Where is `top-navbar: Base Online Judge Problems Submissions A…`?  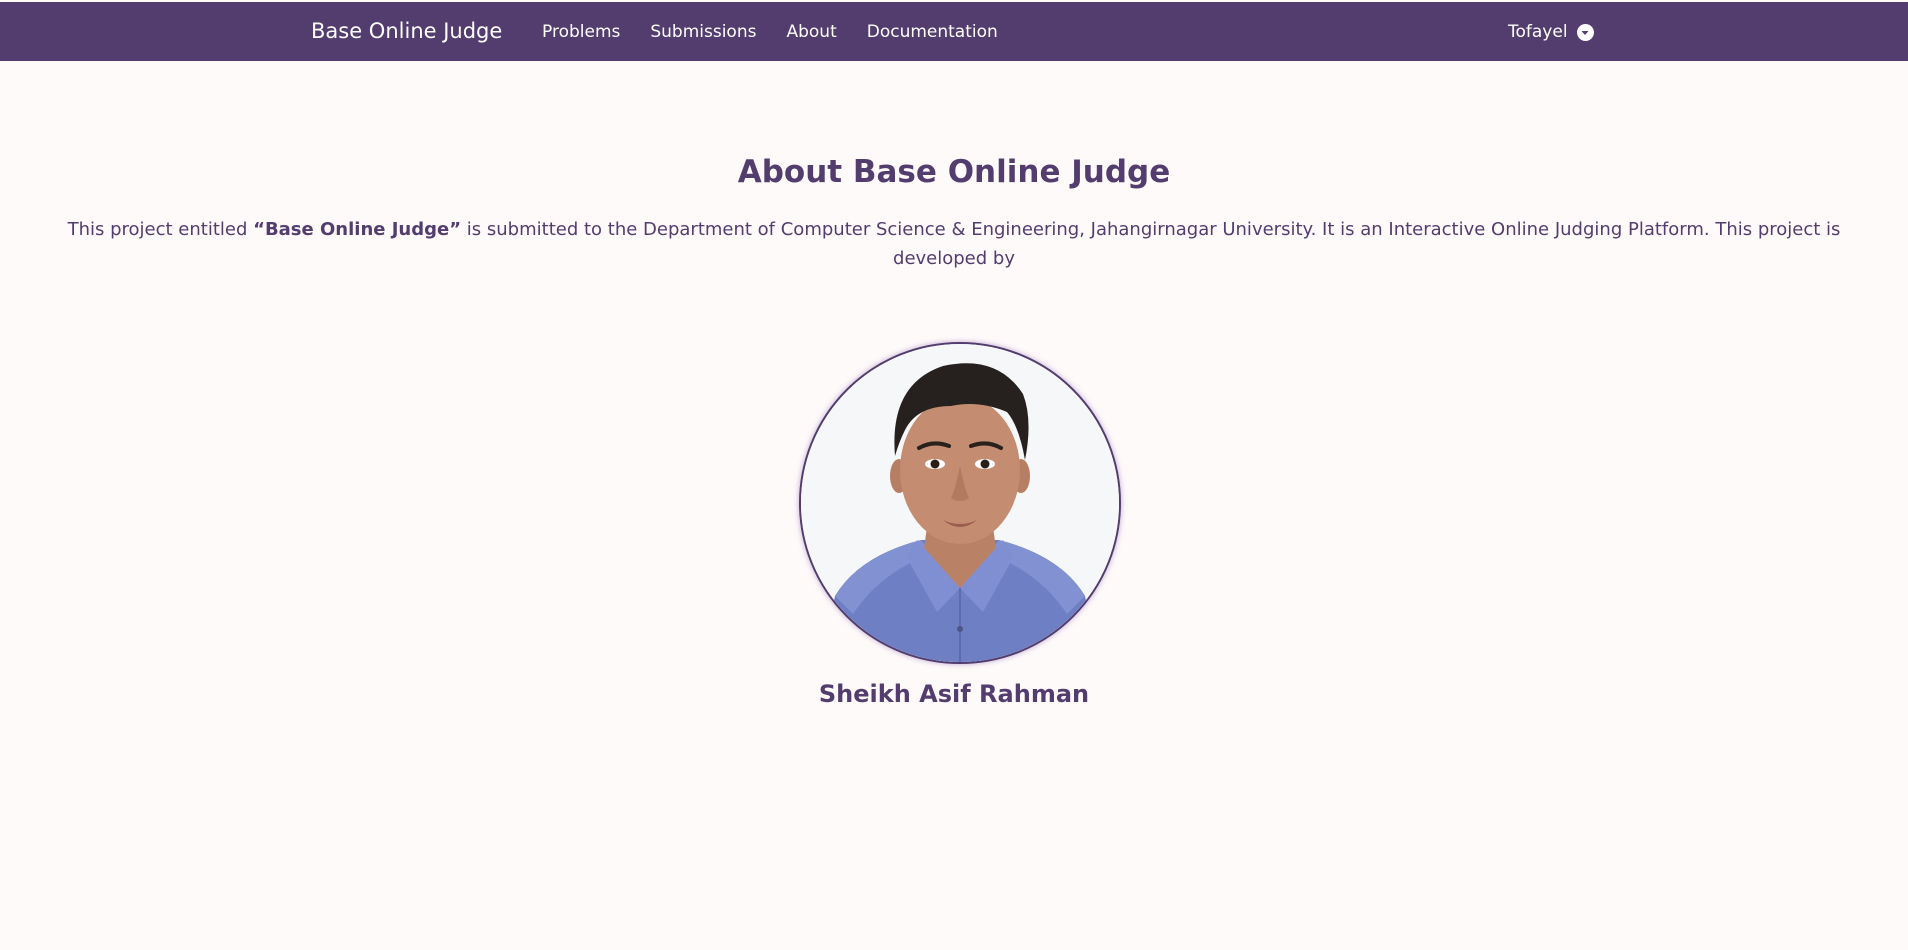 top-navbar: Base Online Judge Problems Submissions A… is located at coordinates (954, 31).